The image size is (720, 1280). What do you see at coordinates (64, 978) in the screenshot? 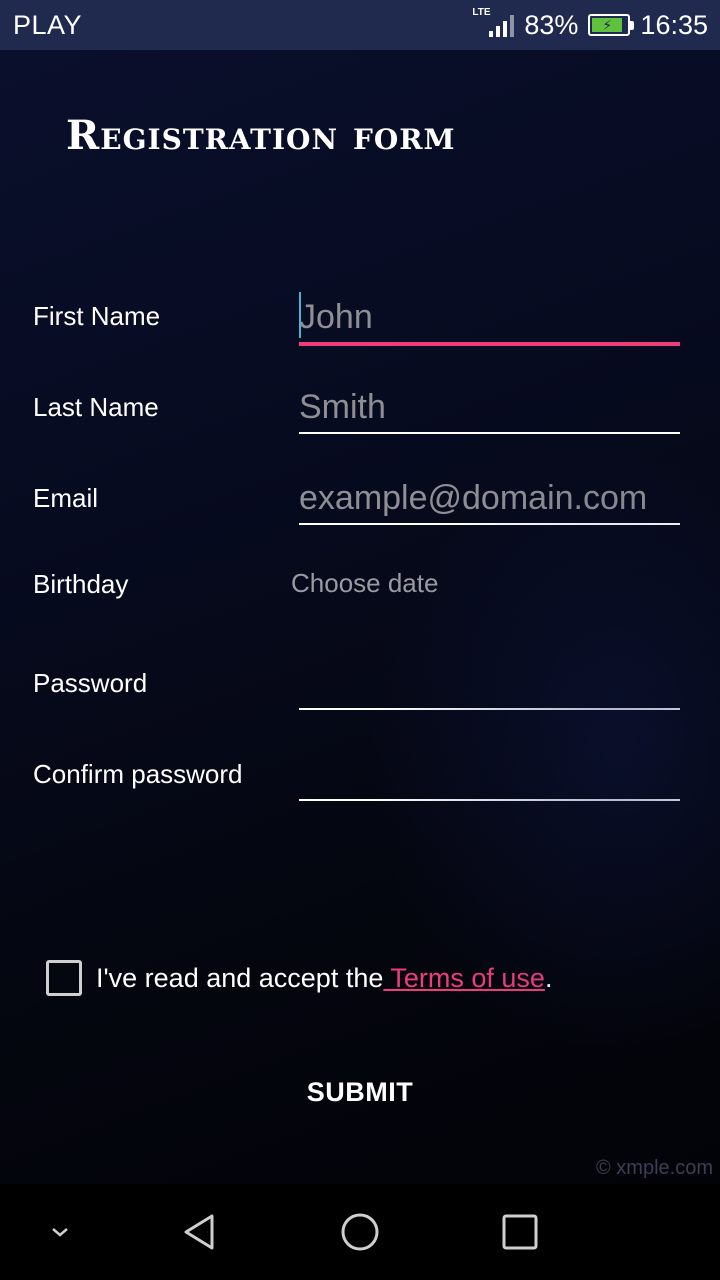
I see `terms-checkbox` at bounding box center [64, 978].